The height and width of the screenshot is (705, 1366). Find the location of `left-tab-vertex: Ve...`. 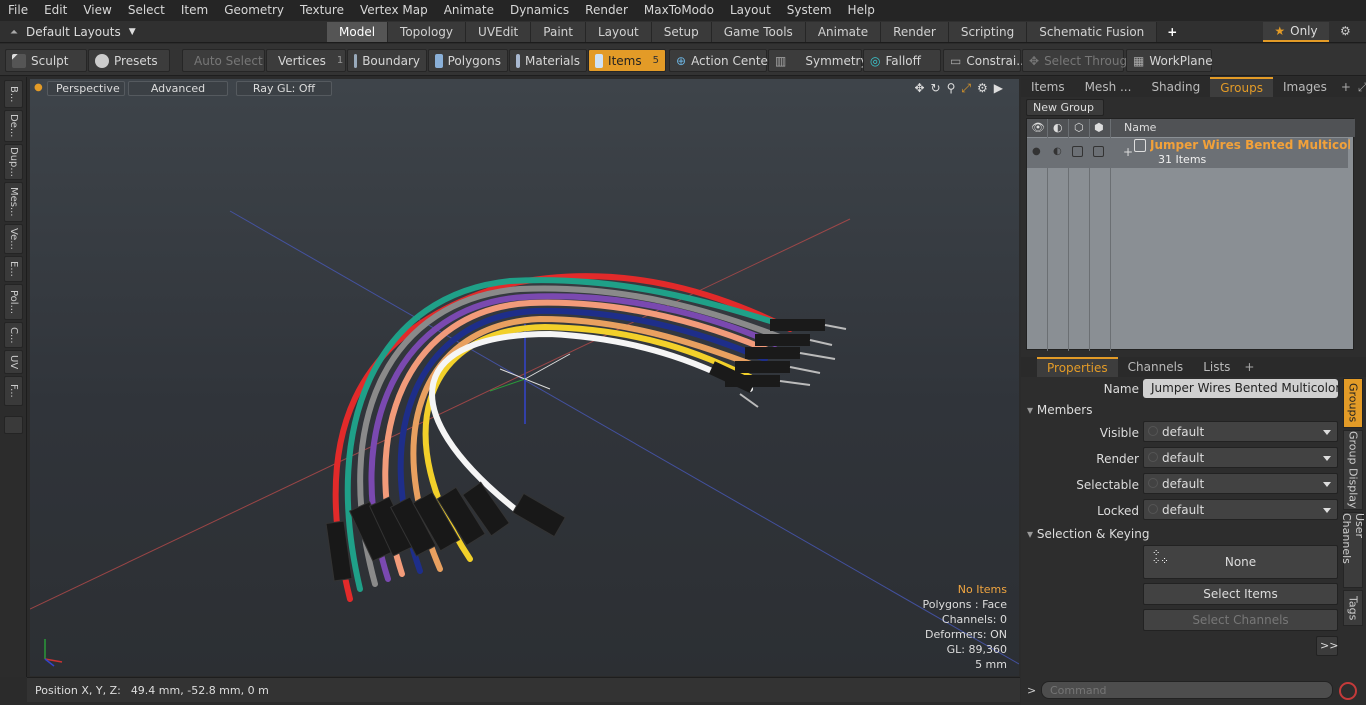

left-tab-vertex: Ve... is located at coordinates (13, 239).